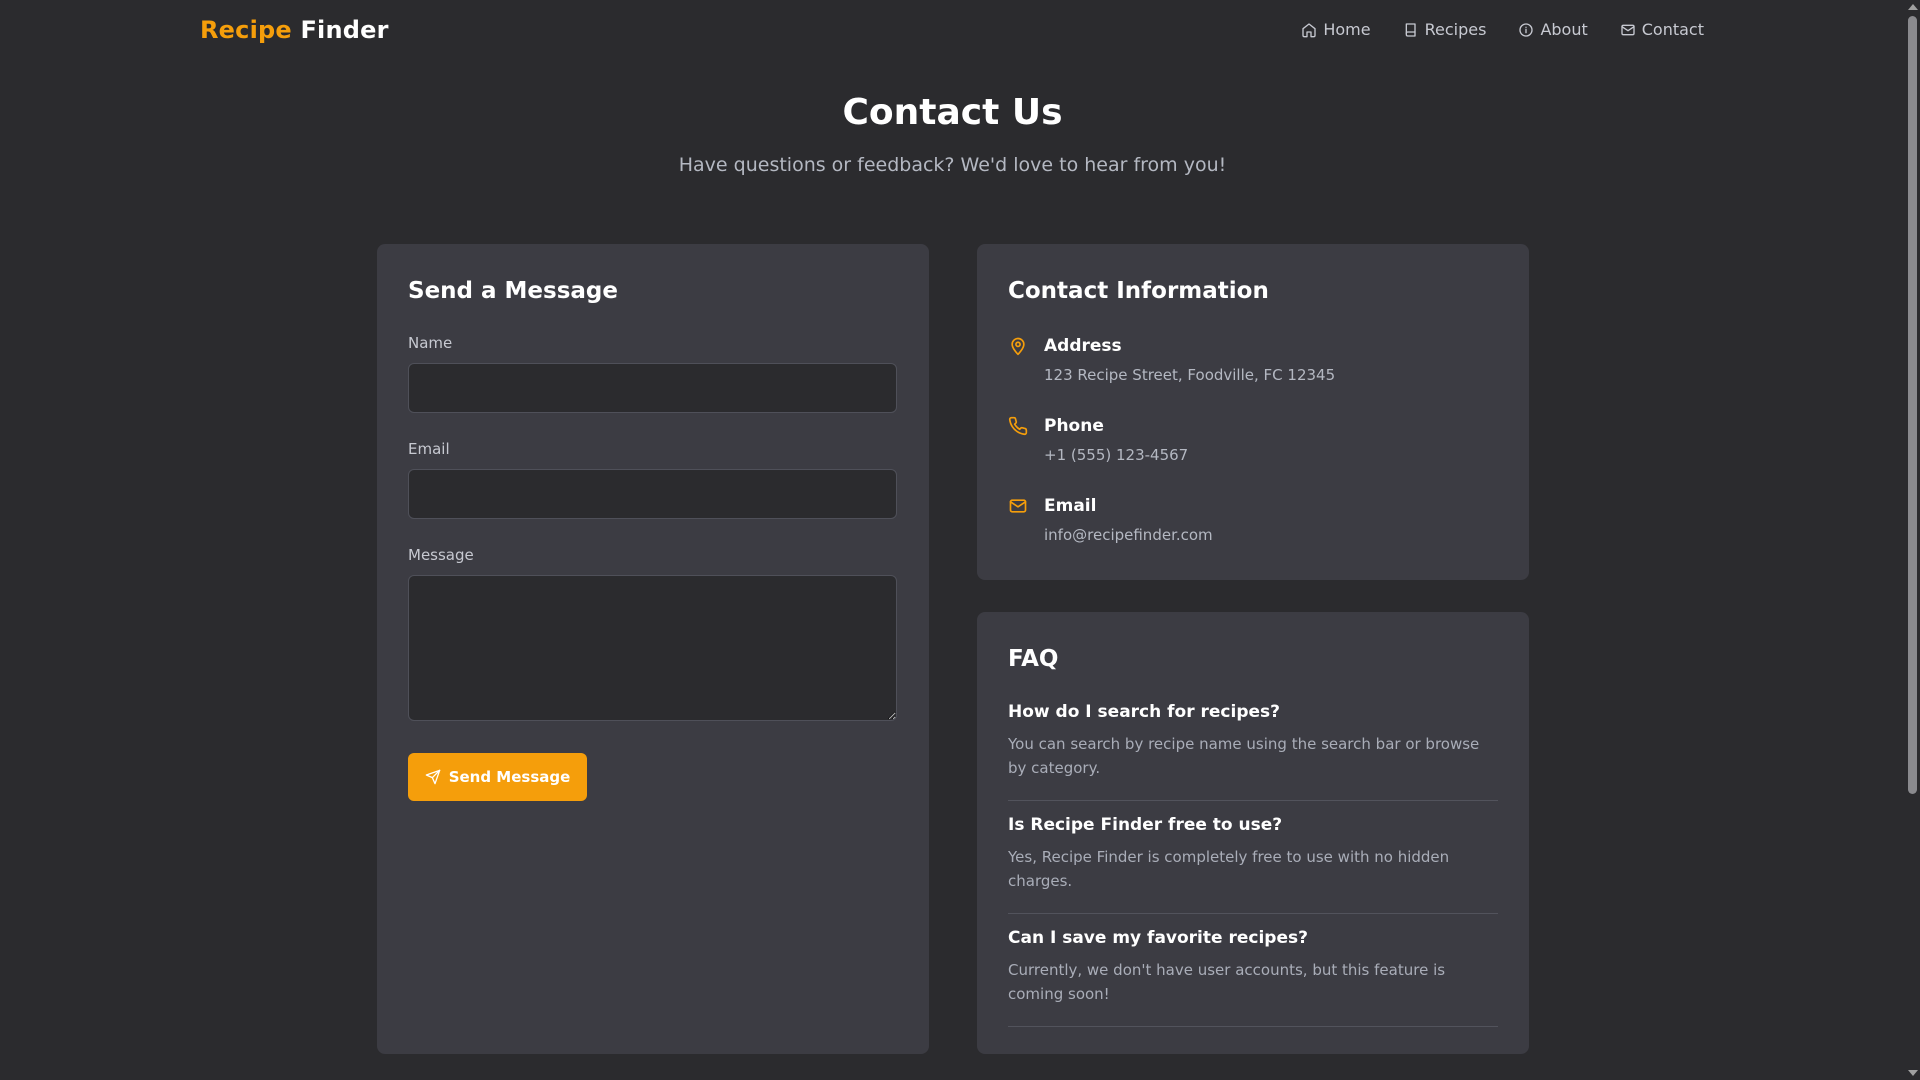  I want to click on page-scrollbar, so click(1912, 540).